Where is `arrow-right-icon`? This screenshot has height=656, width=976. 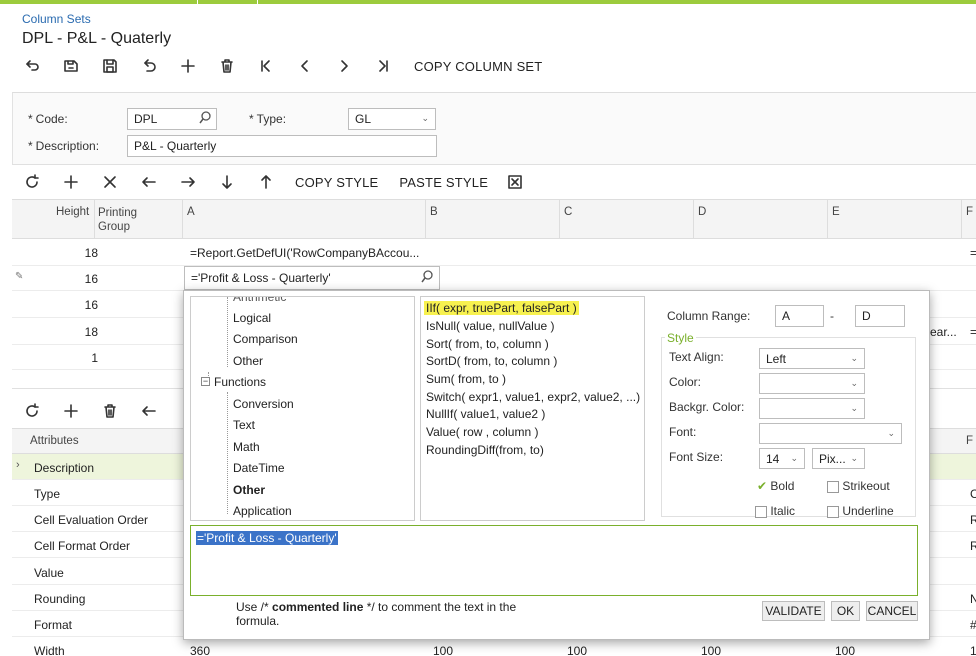
arrow-right-icon is located at coordinates (188, 182).